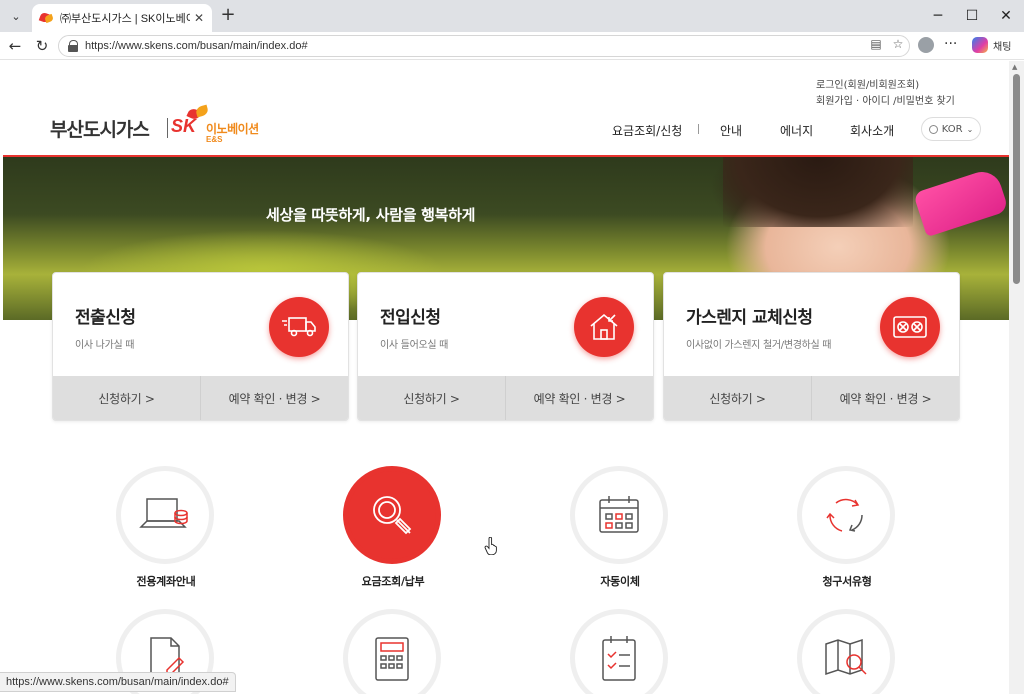  What do you see at coordinates (796, 130) in the screenshot?
I see `nav-energy: 에너지` at bounding box center [796, 130].